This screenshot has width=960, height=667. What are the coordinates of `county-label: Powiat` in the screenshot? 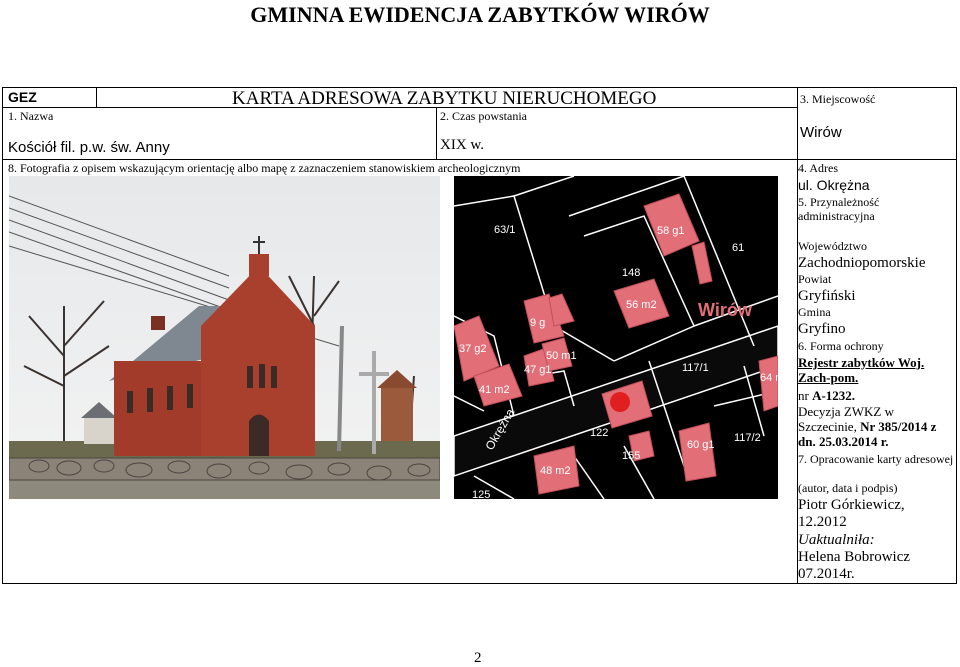 It's located at (815, 279).